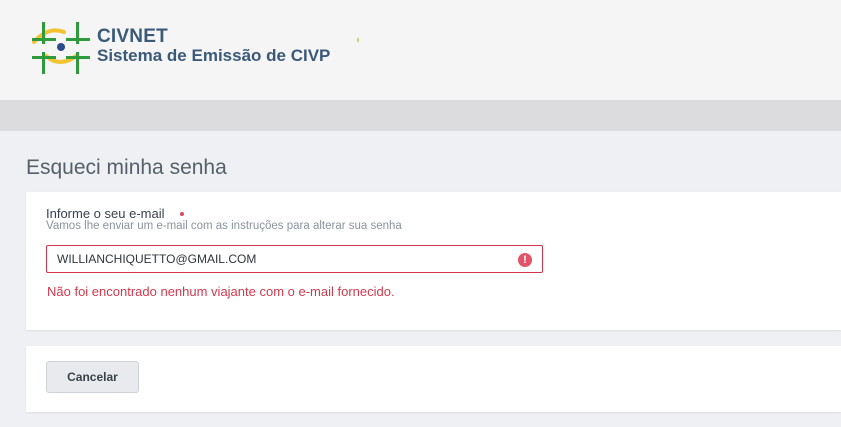 The height and width of the screenshot is (427, 841). Describe the element at coordinates (126, 167) in the screenshot. I see `page-title: Esqueci minha senha` at that location.